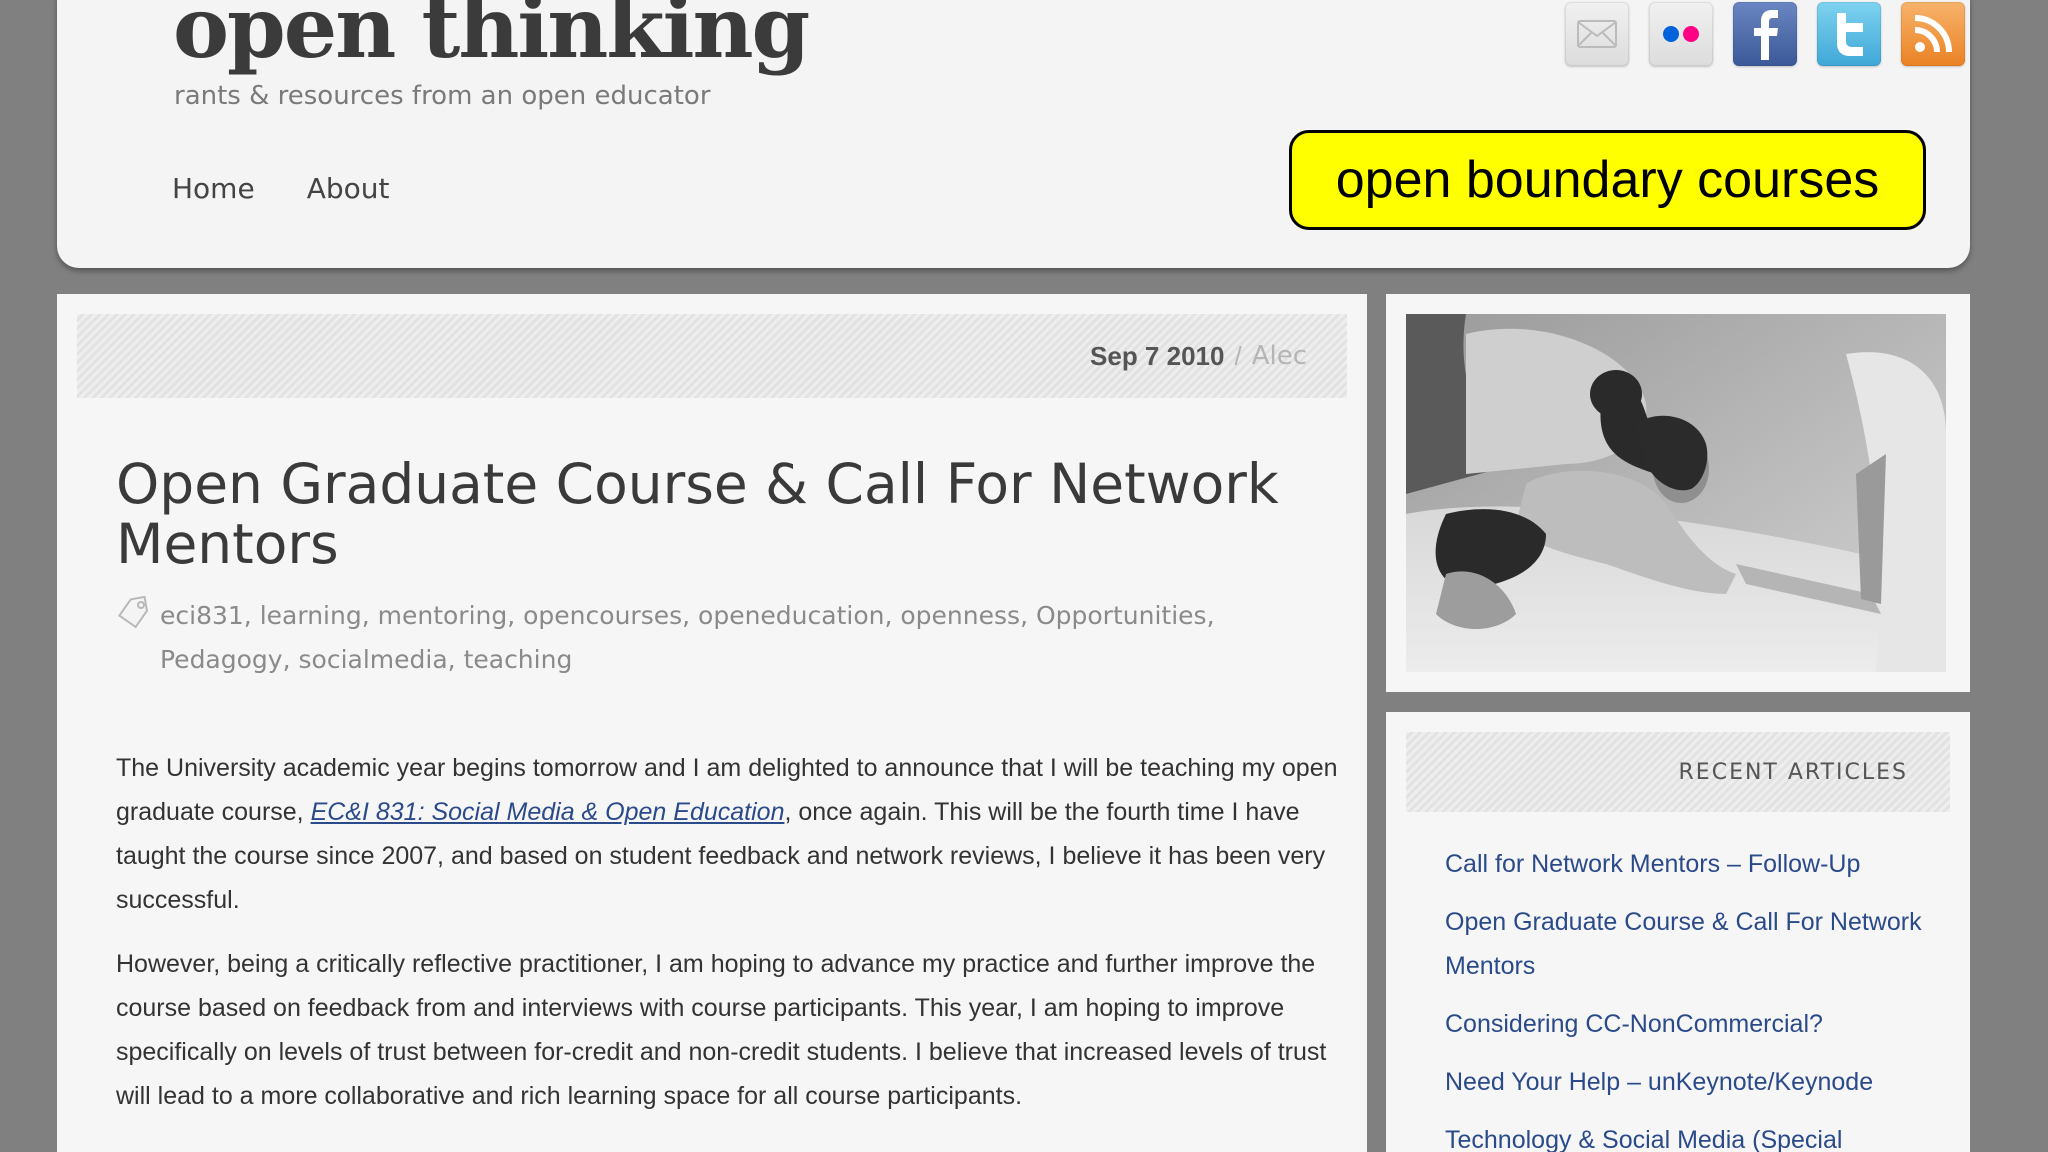  I want to click on tag-link: opencourses, so click(602, 615).